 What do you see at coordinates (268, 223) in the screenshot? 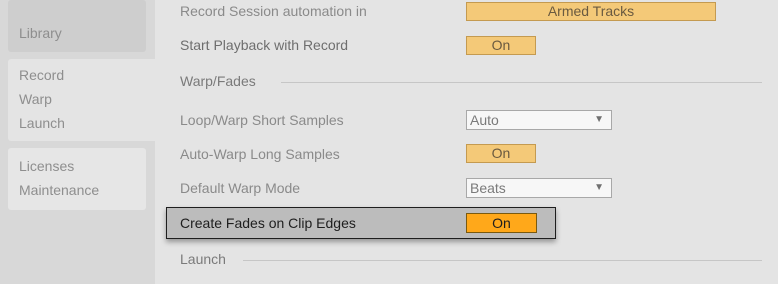
I see `create-fades-on-clip-edges-label: Create Fades on Clip Edges` at bounding box center [268, 223].